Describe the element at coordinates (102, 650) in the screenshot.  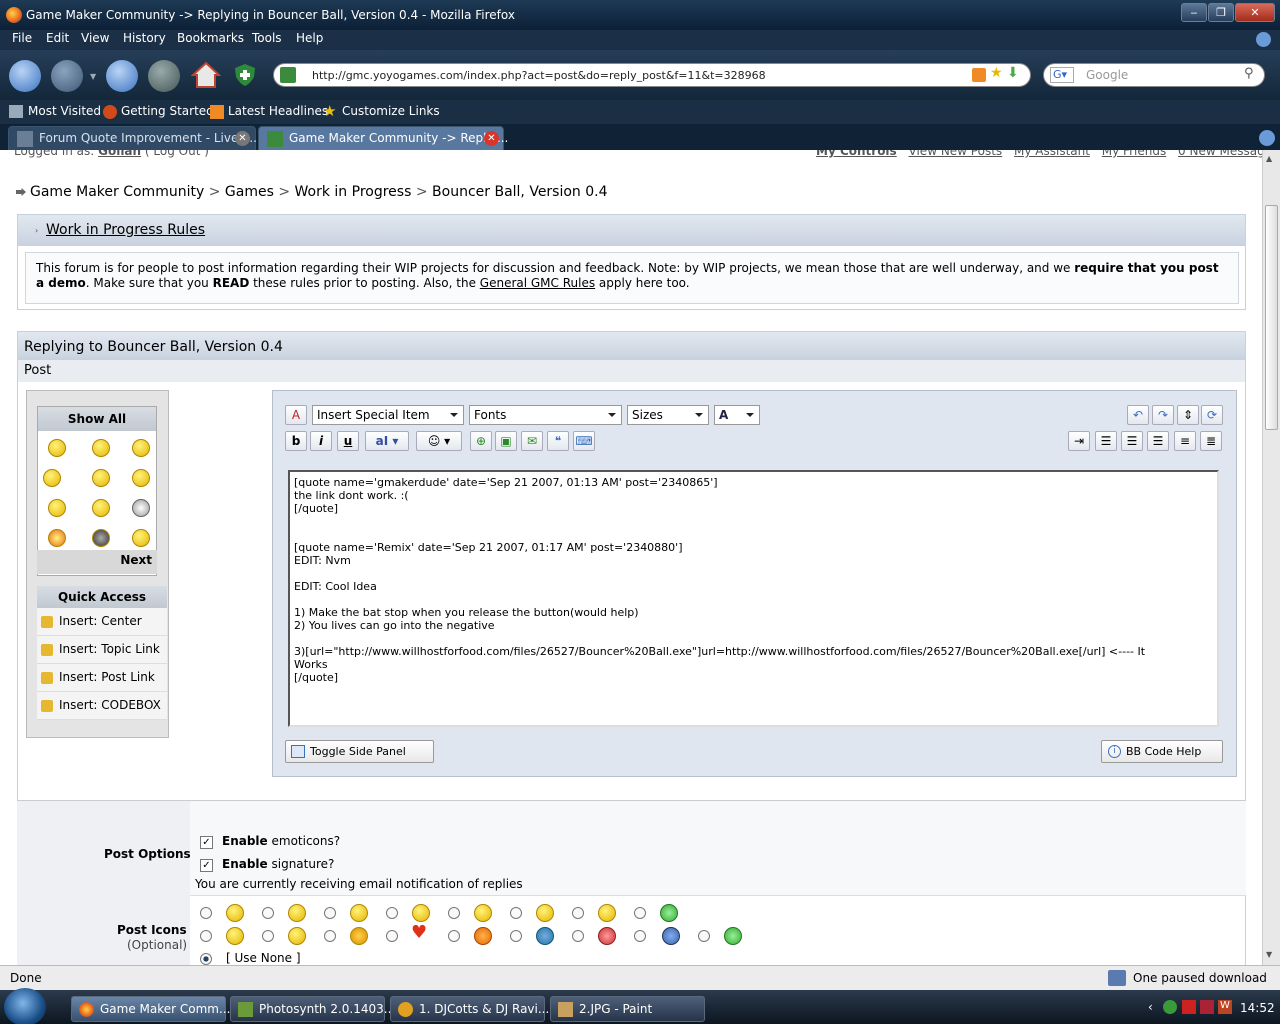
I see `insert-topic-link-button: Insert: Topic Link` at that location.